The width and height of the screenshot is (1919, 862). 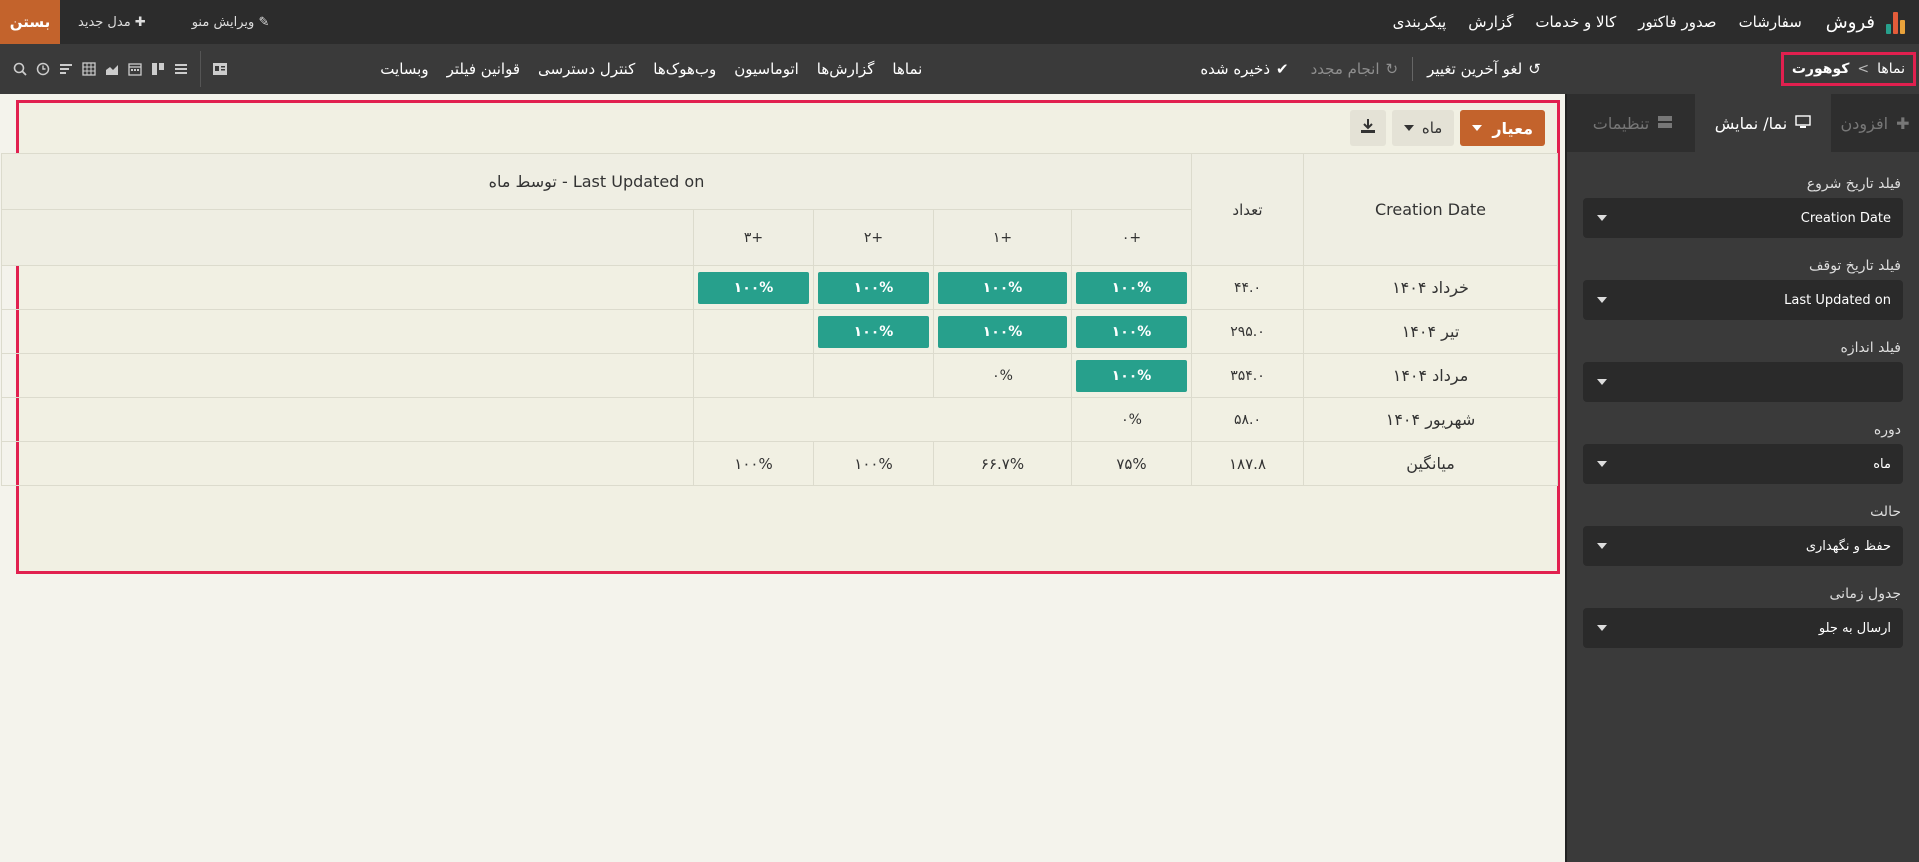 I want to click on interval-select: ماه, so click(x=1743, y=464).